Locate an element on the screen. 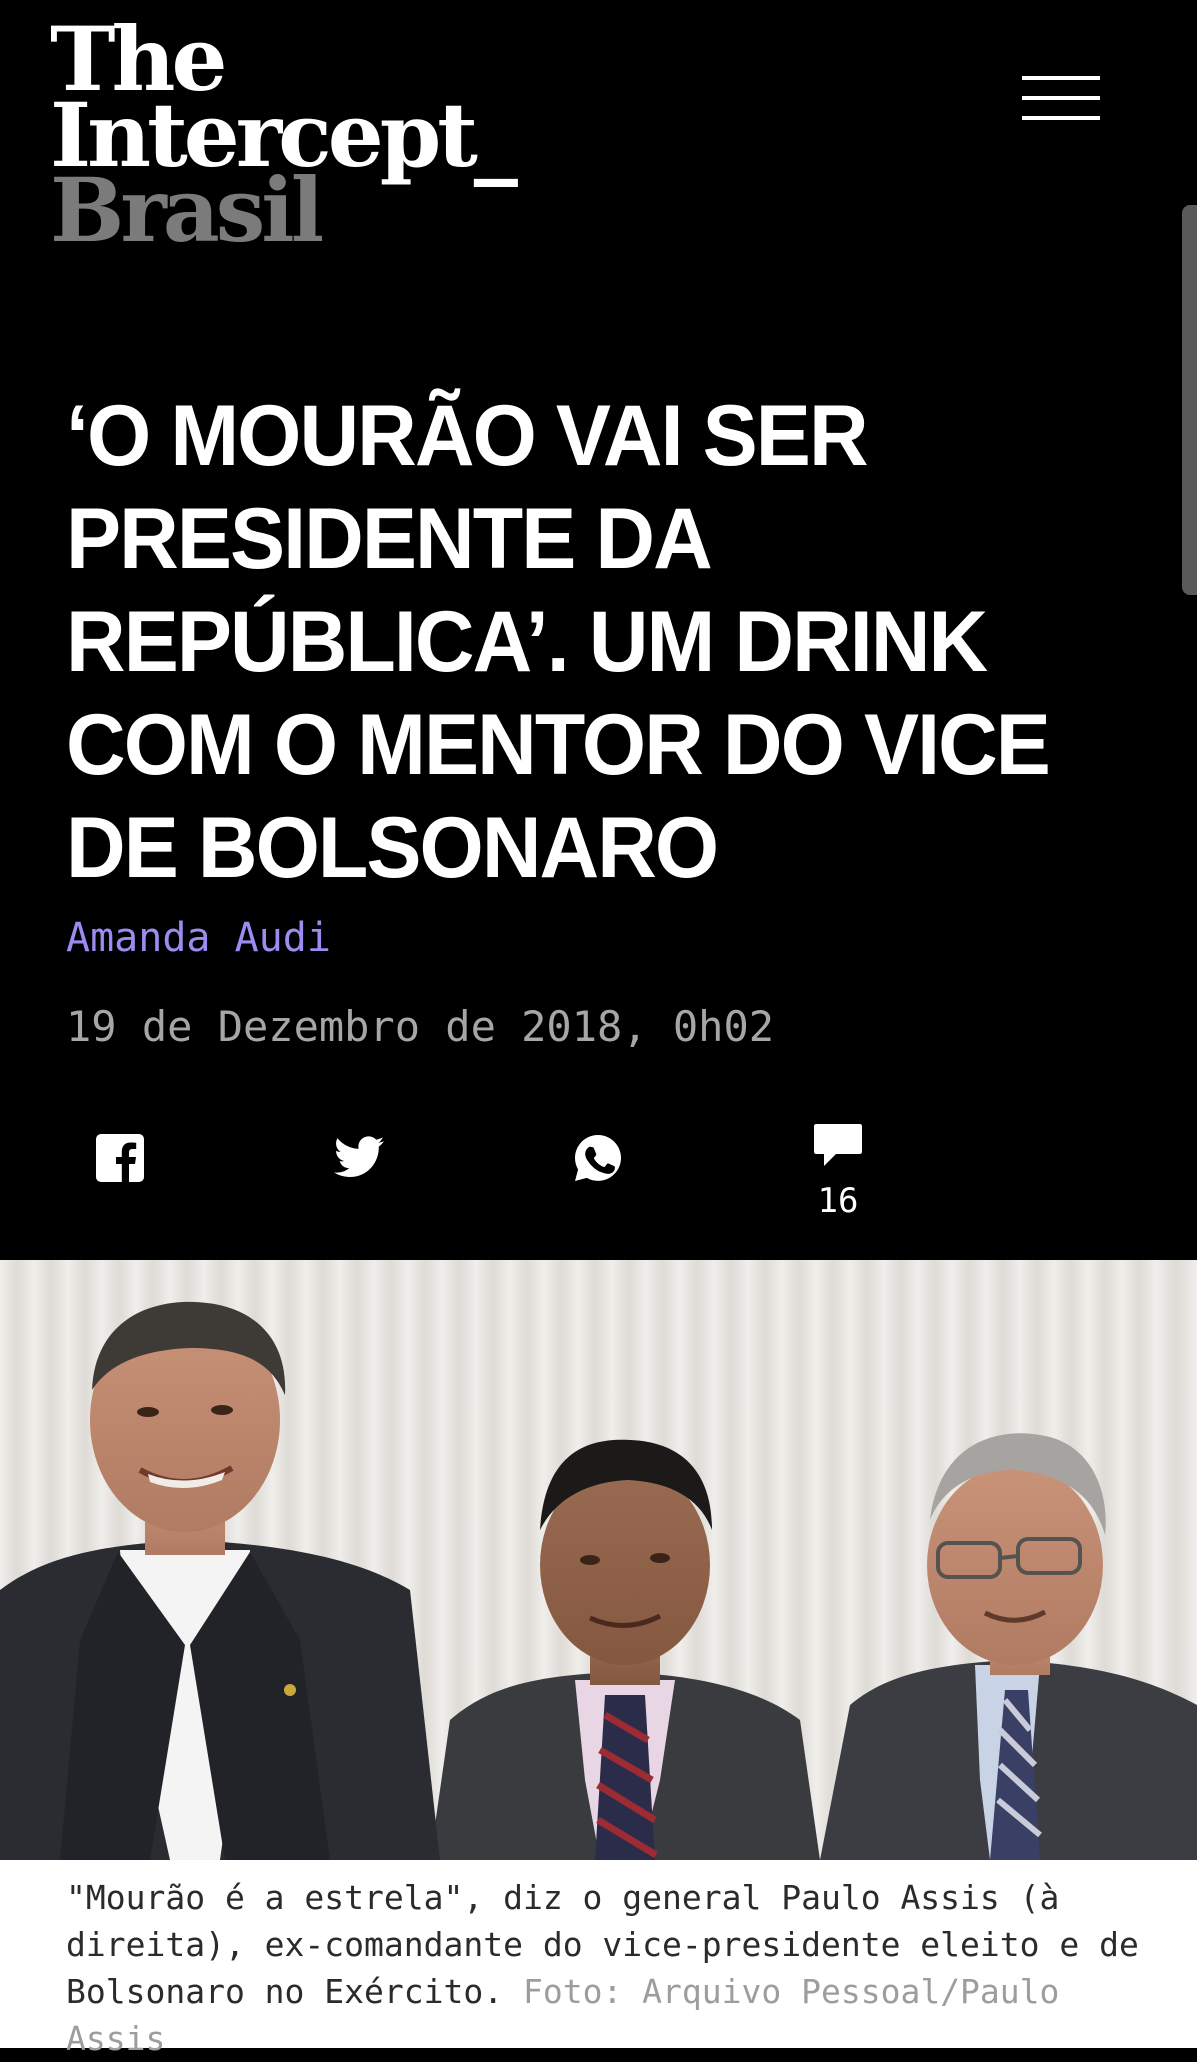 The height and width of the screenshot is (2062, 1197). scrollbar-thumb is located at coordinates (1189, 400).